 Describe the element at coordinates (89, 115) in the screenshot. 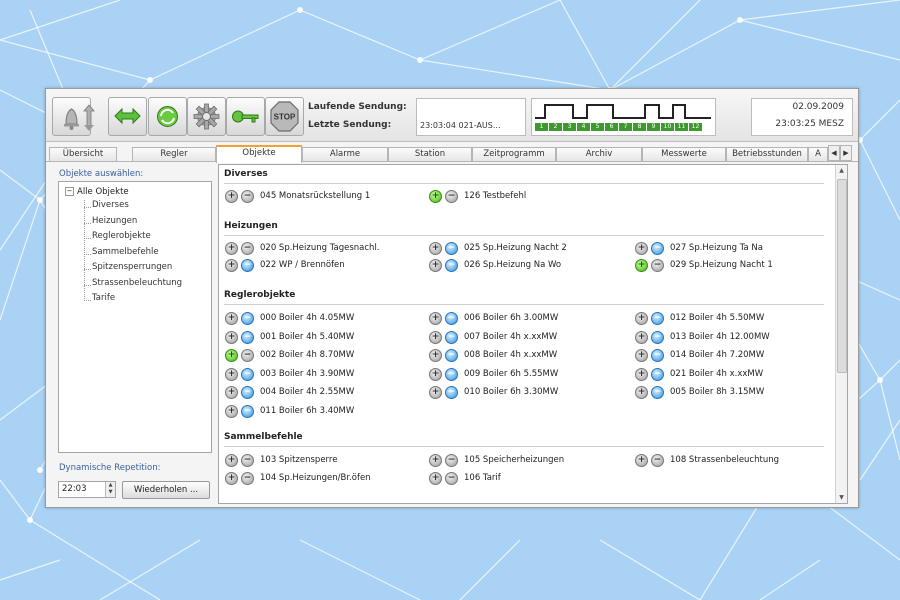

I see `up-down-button` at that location.